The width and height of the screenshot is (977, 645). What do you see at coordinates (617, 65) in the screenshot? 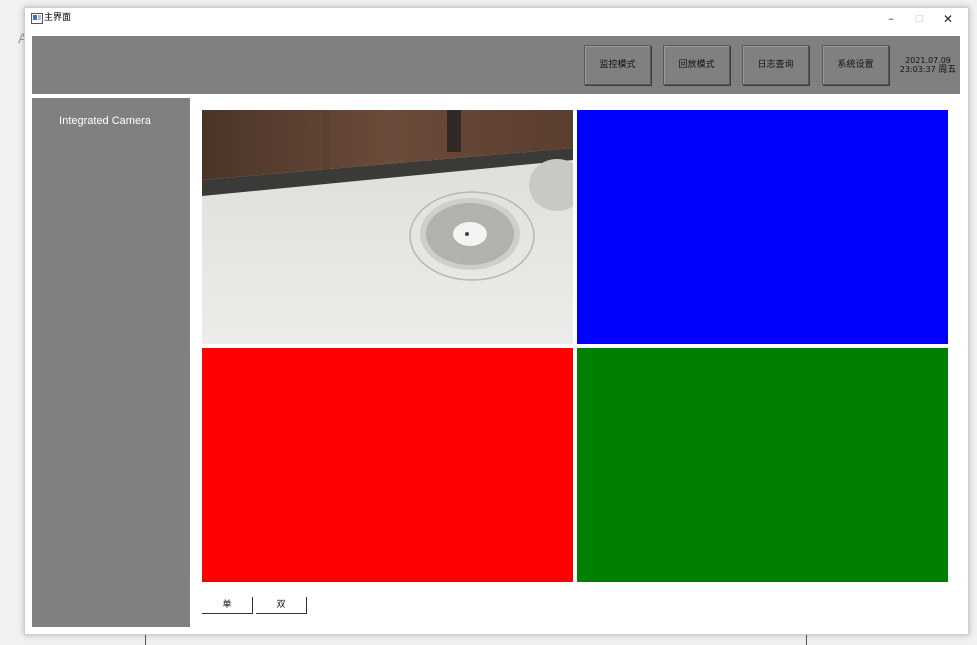
I see `monitor-mode-button: 监控模式` at bounding box center [617, 65].